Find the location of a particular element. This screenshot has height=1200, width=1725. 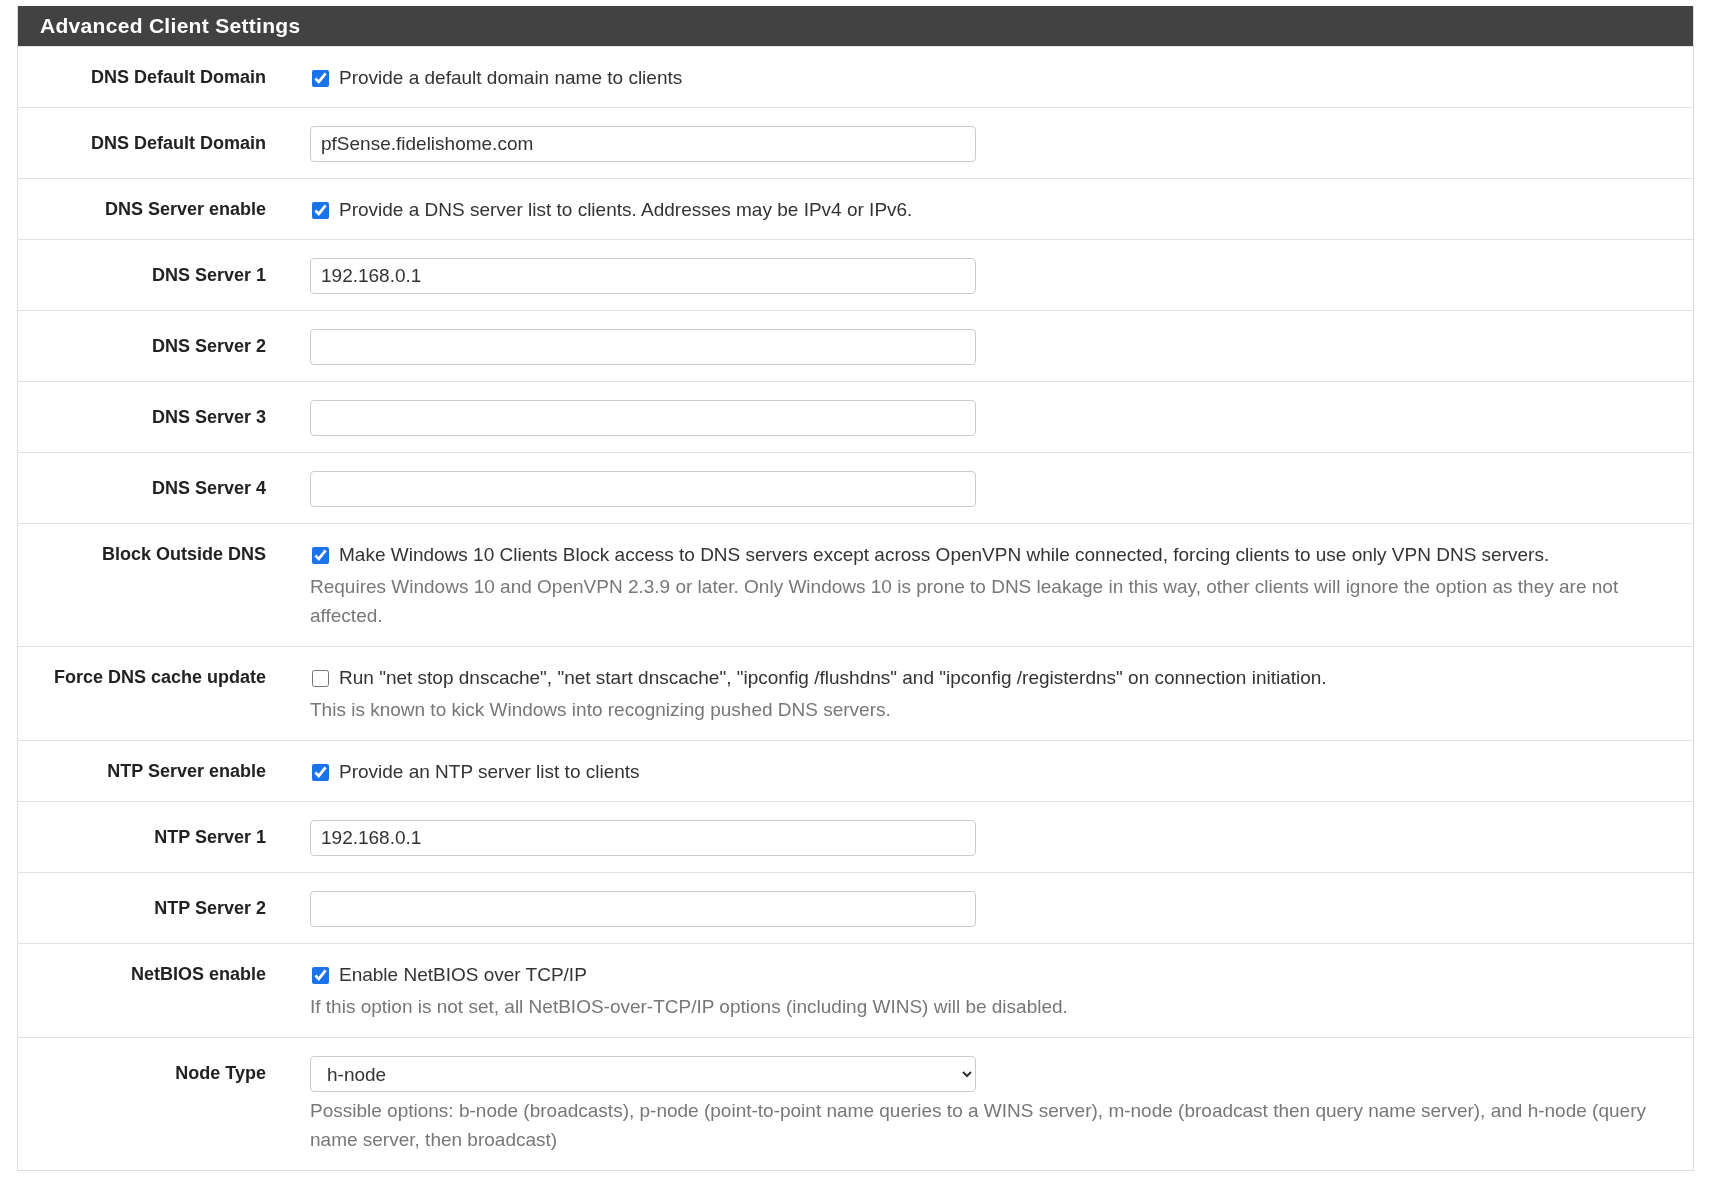

field-label: NTP Server 1 is located at coordinates (210, 837).